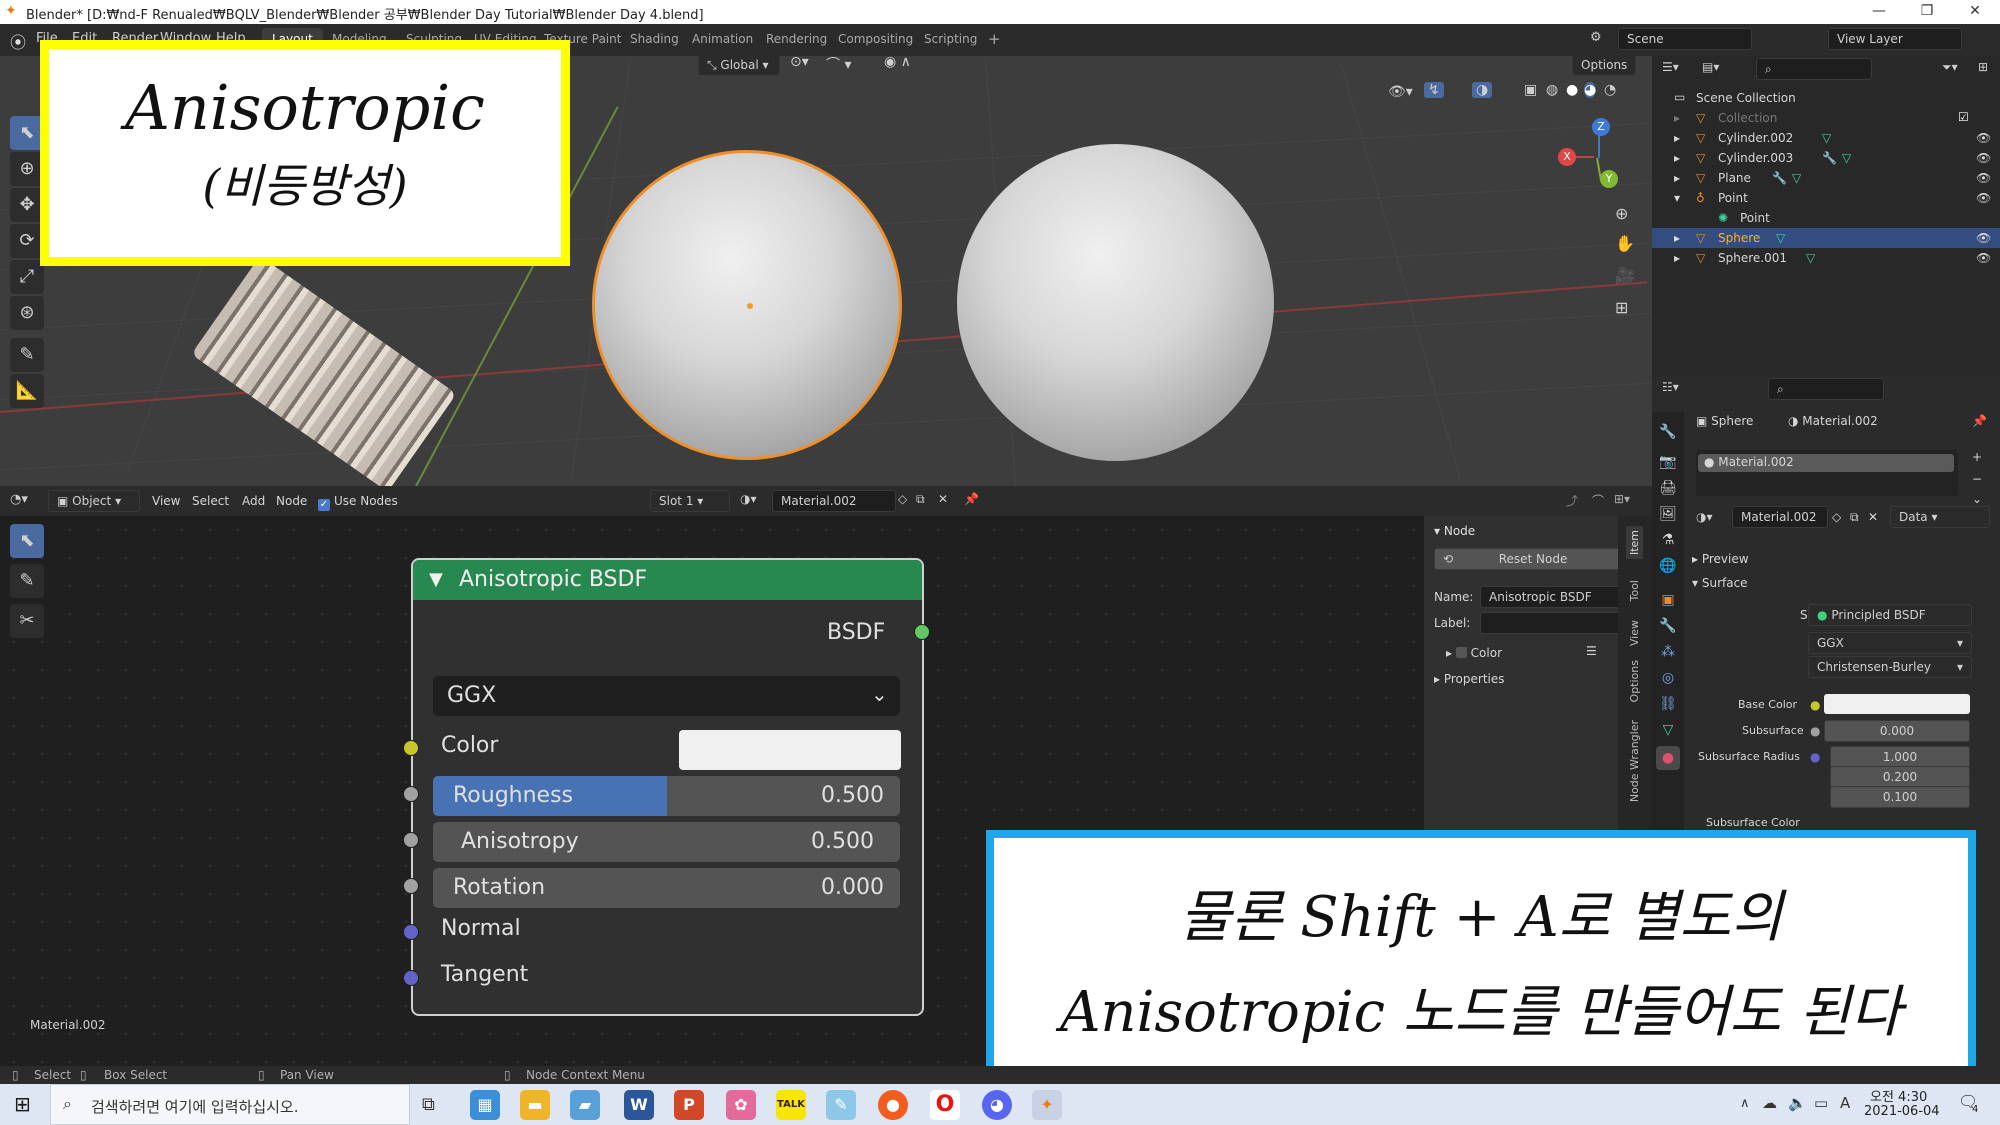  Describe the element at coordinates (950, 40) in the screenshot. I see `tab-scripting: Scripting` at that location.